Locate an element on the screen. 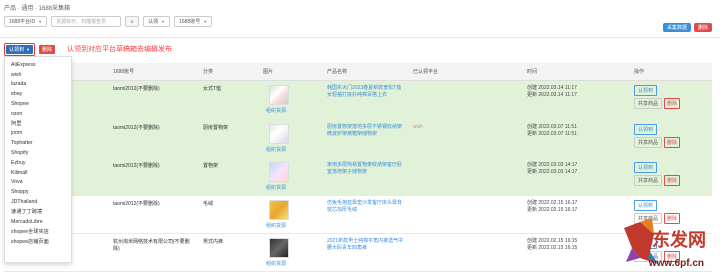 This screenshot has width=720, height=279. category-cell: 厨房置物架 is located at coordinates (216, 128).